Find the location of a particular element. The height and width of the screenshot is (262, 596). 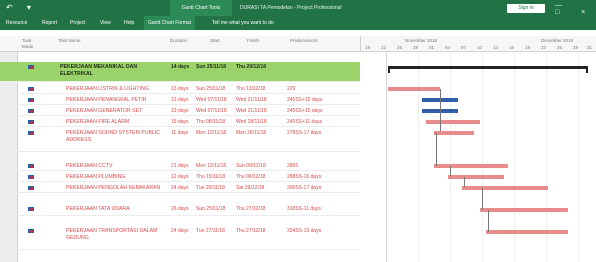

task-predecessors: 245SS+11 days is located at coordinates (304, 122).